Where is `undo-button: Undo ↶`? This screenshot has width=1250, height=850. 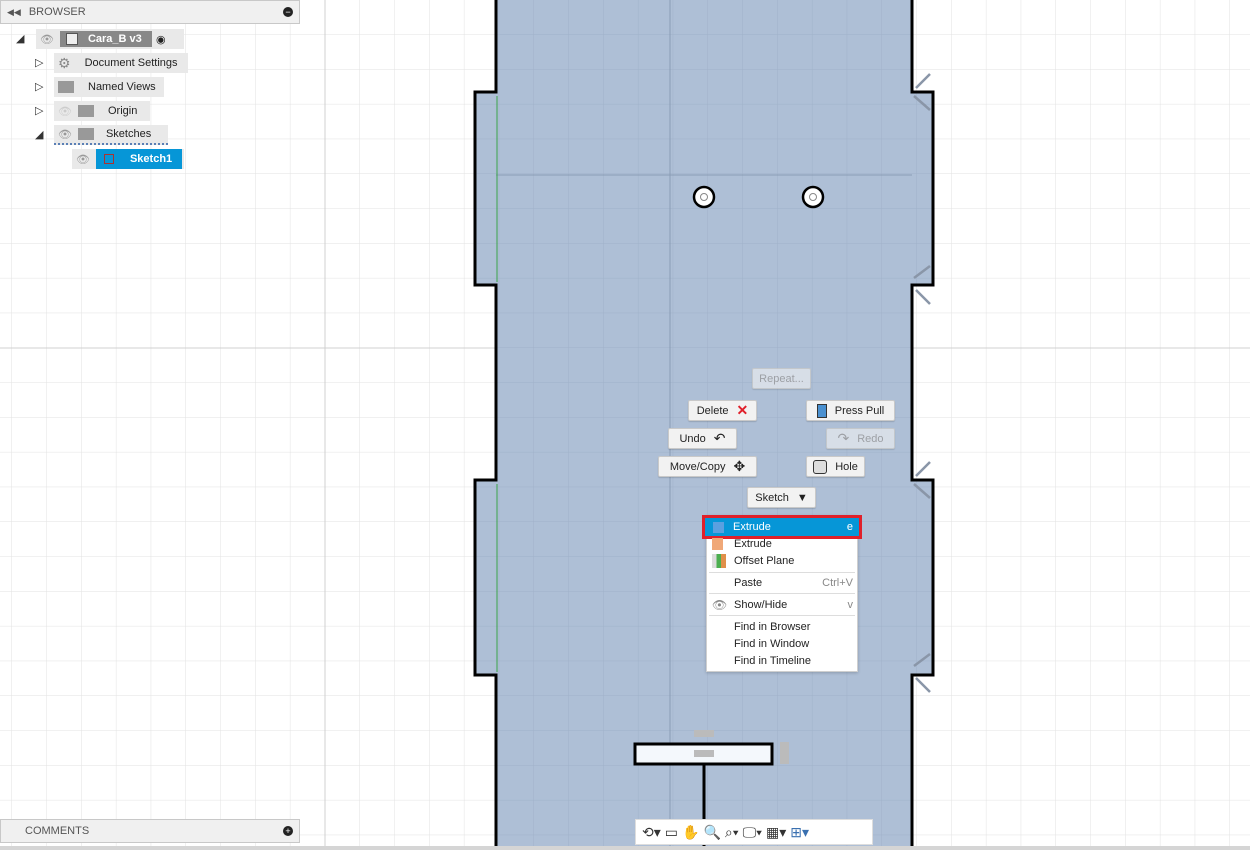 undo-button: Undo ↶ is located at coordinates (702, 438).